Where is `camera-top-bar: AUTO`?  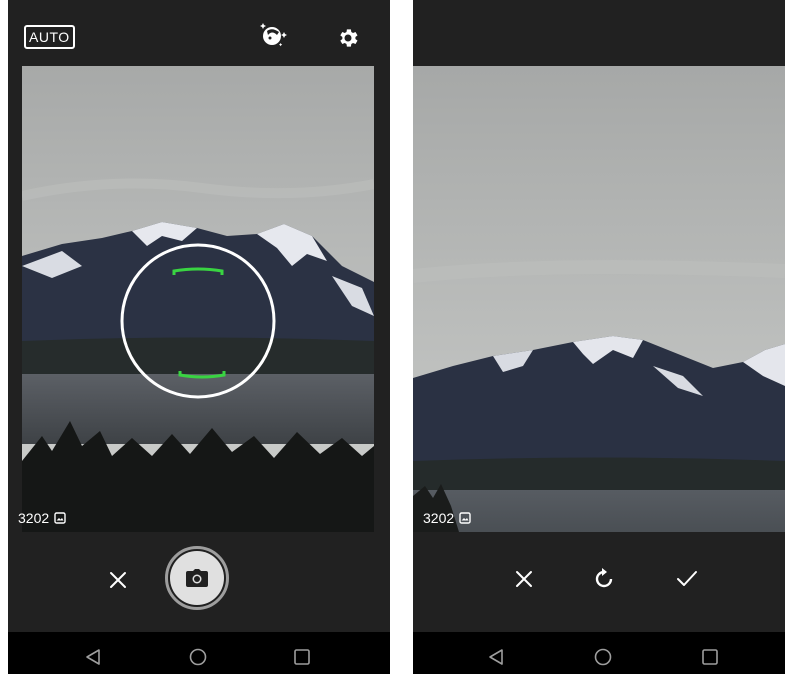 camera-top-bar: AUTO is located at coordinates (199, 32).